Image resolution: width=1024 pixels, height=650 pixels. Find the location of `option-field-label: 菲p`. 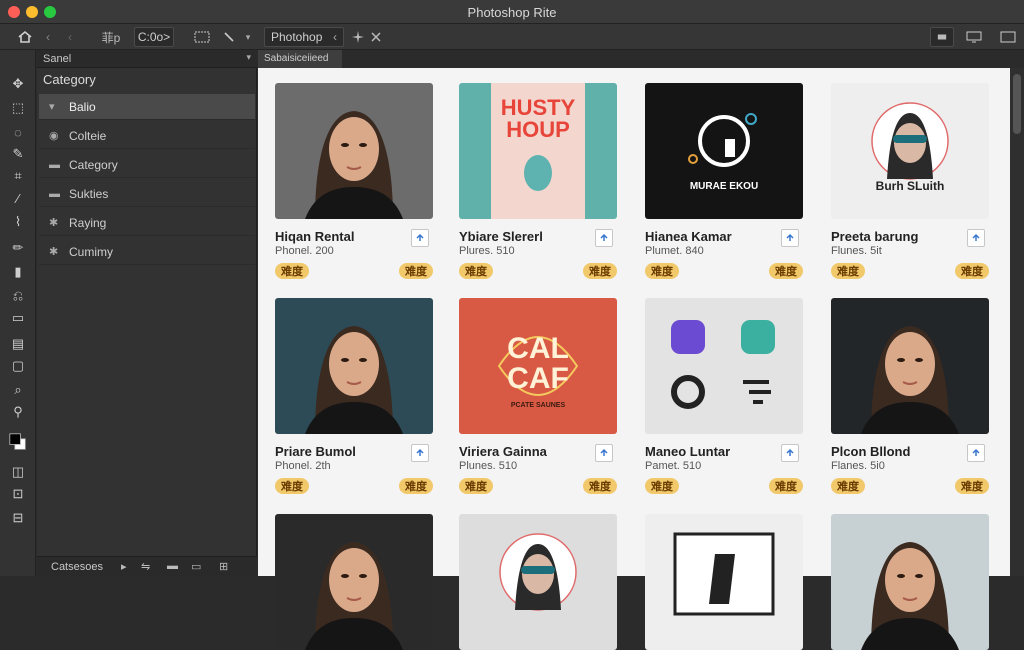

option-field-label: 菲p is located at coordinates (111, 37).